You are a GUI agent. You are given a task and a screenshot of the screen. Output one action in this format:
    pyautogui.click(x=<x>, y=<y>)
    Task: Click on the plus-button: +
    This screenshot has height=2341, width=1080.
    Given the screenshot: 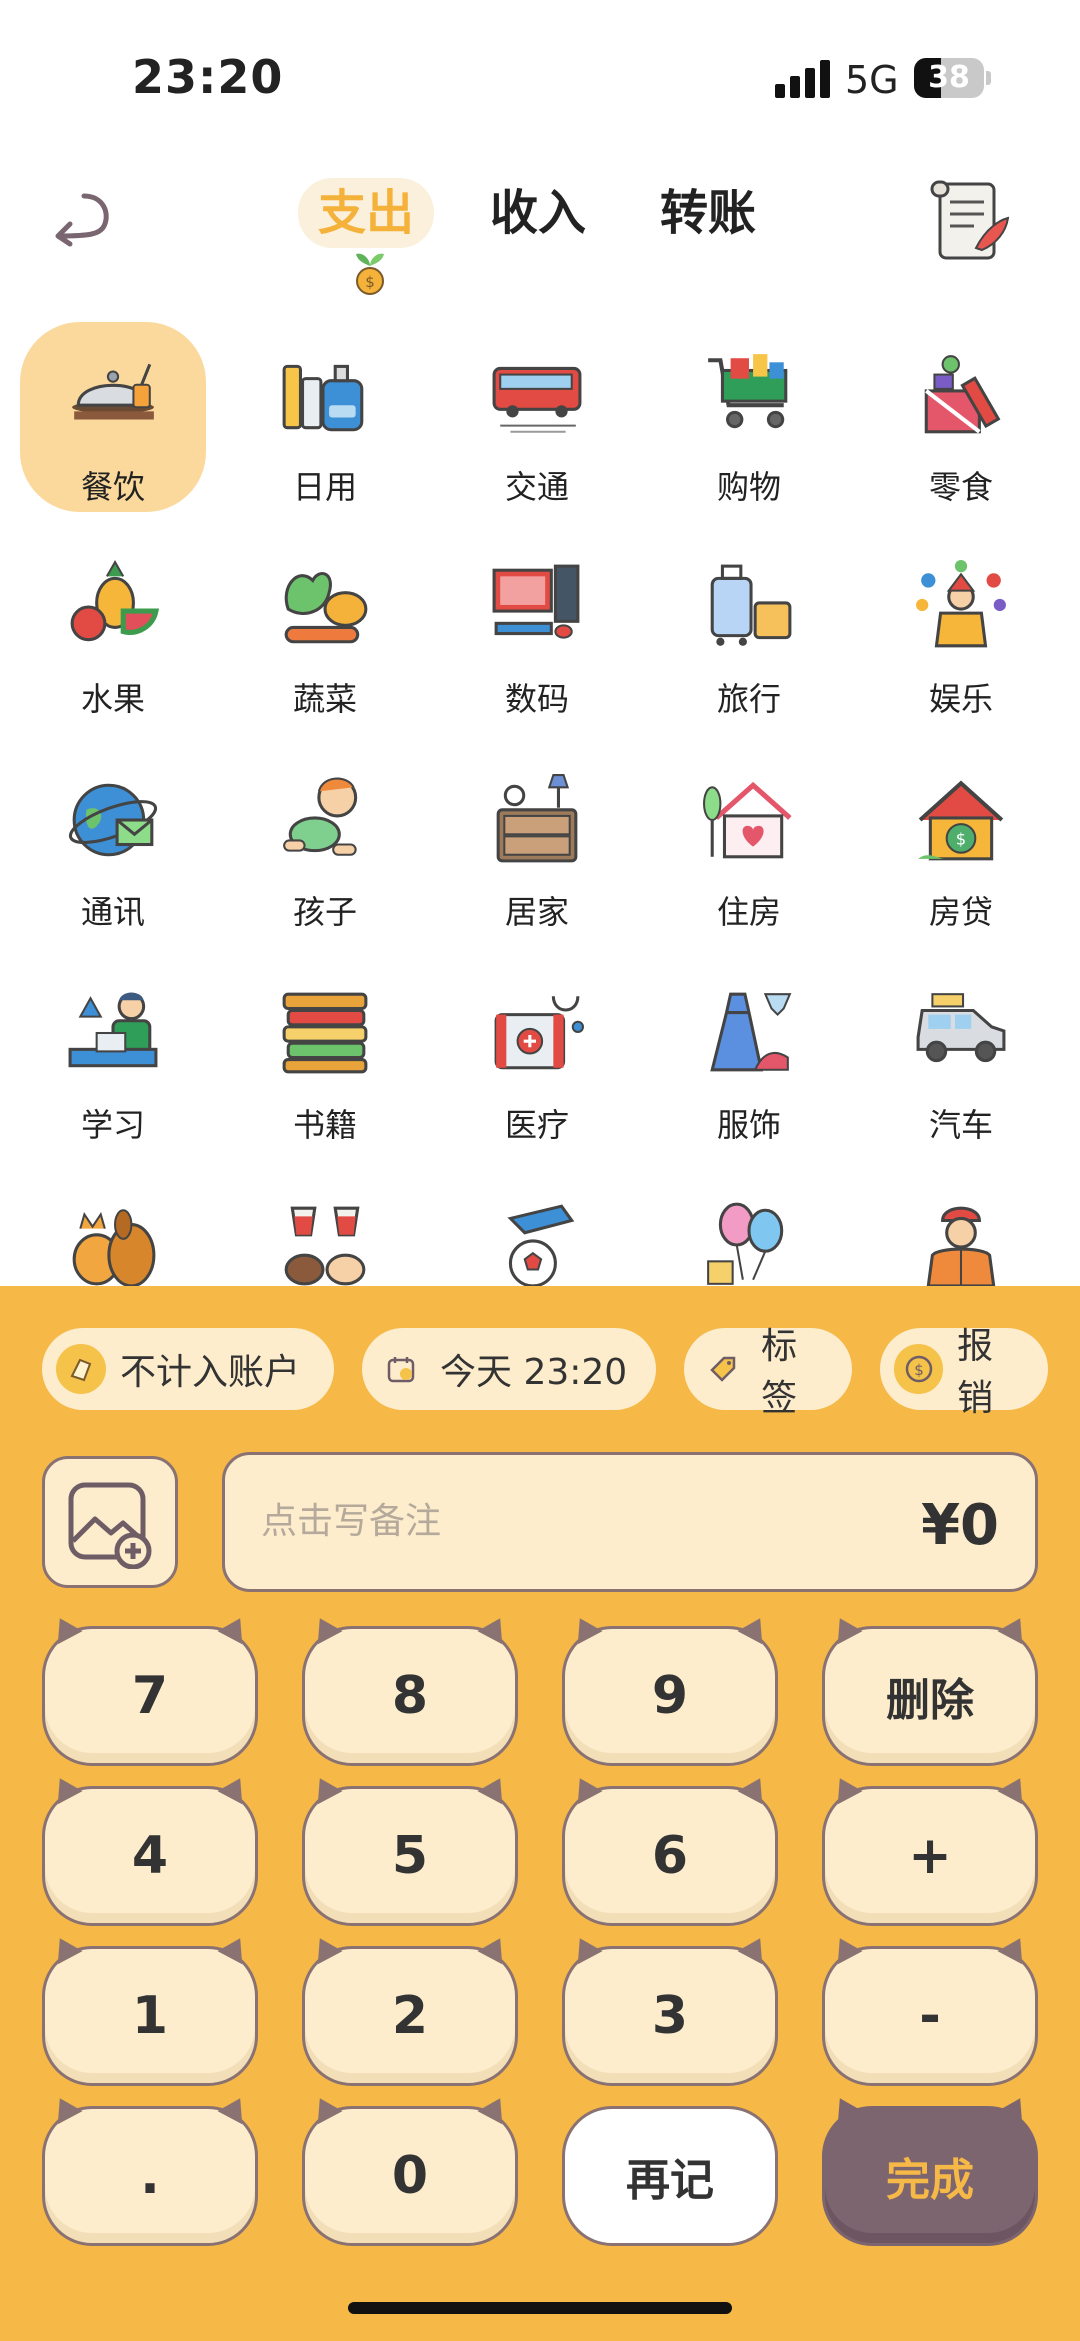 What is the action you would take?
    pyautogui.click(x=930, y=1856)
    